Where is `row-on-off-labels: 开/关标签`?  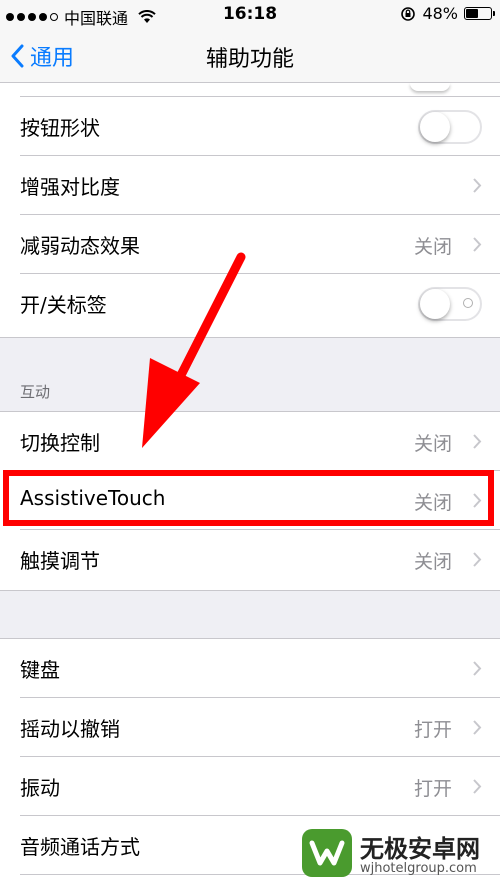
row-on-off-labels: 开/关标签 is located at coordinates (250, 303).